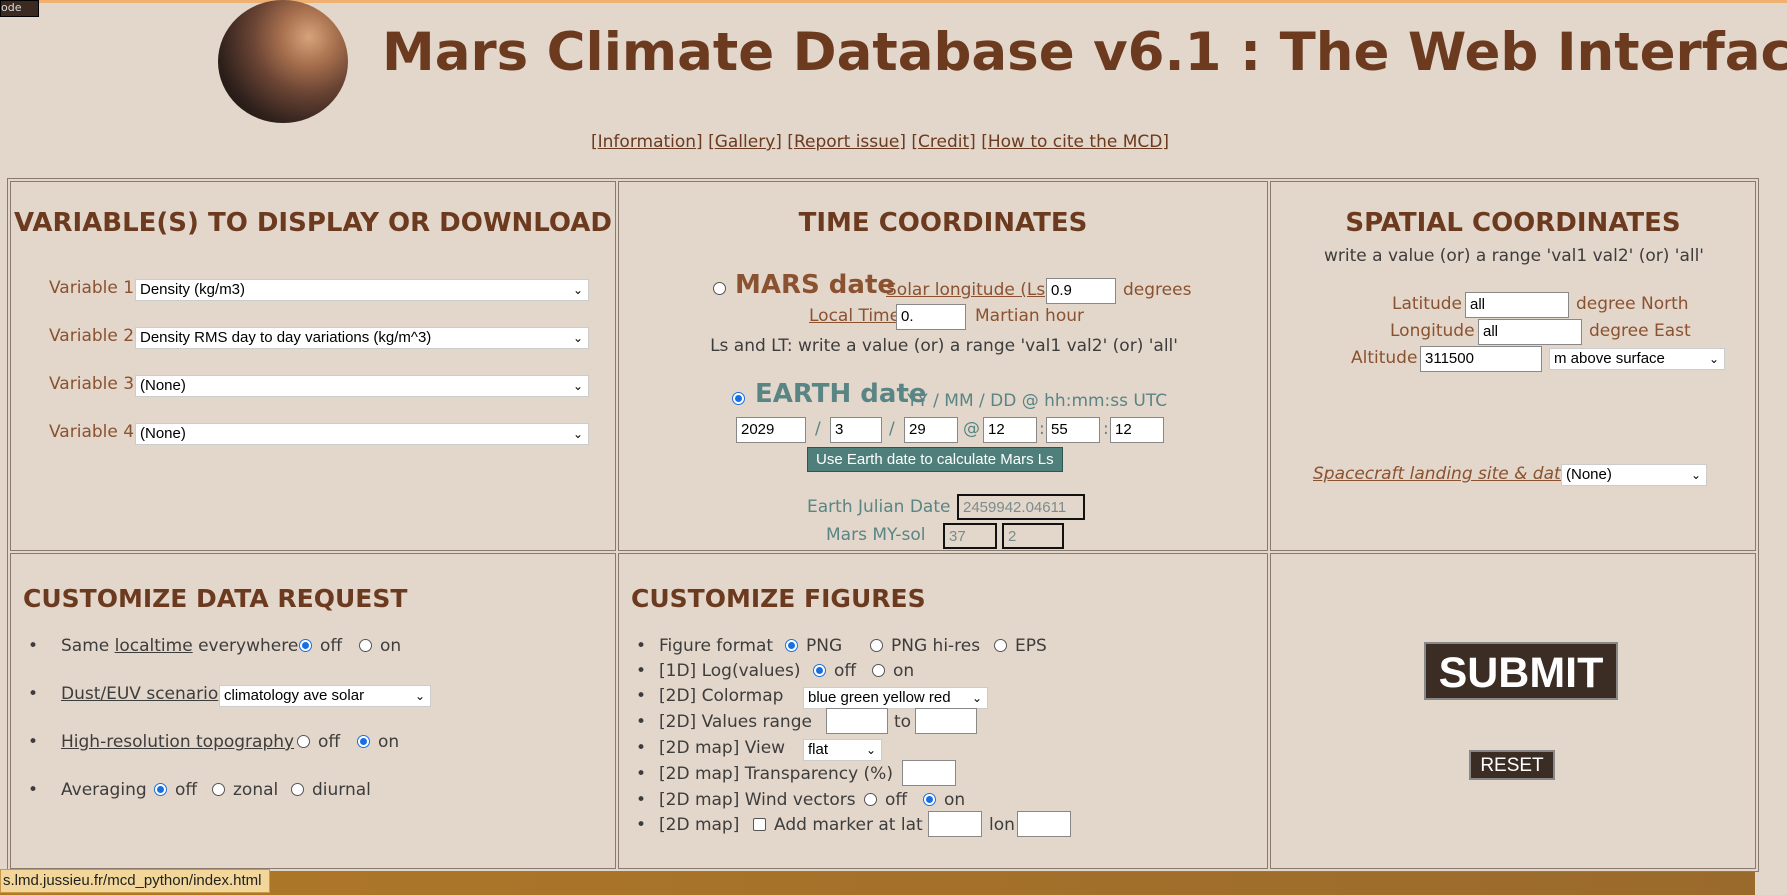 This screenshot has height=895, width=1787. Describe the element at coordinates (1037, 401) in the screenshot. I see `earth-date-format: YY / MM / DD @ hh:mm:ss UTC` at that location.